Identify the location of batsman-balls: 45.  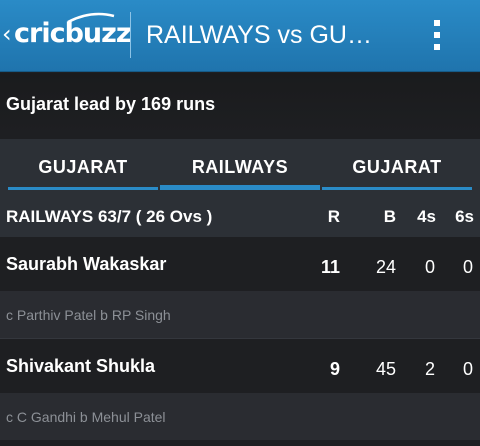
(385, 369).